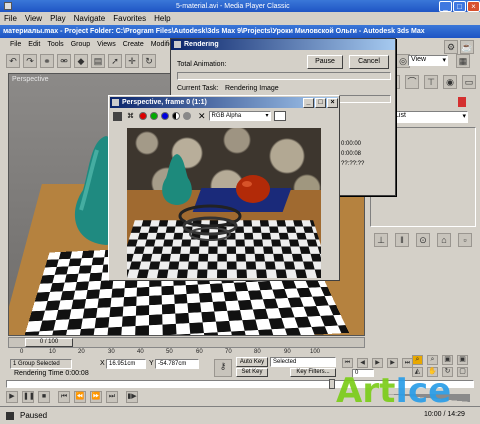 The image size is (480, 424). Describe the element at coordinates (423, 391) in the screenshot. I see `watermark-text-b: Ice` at that location.